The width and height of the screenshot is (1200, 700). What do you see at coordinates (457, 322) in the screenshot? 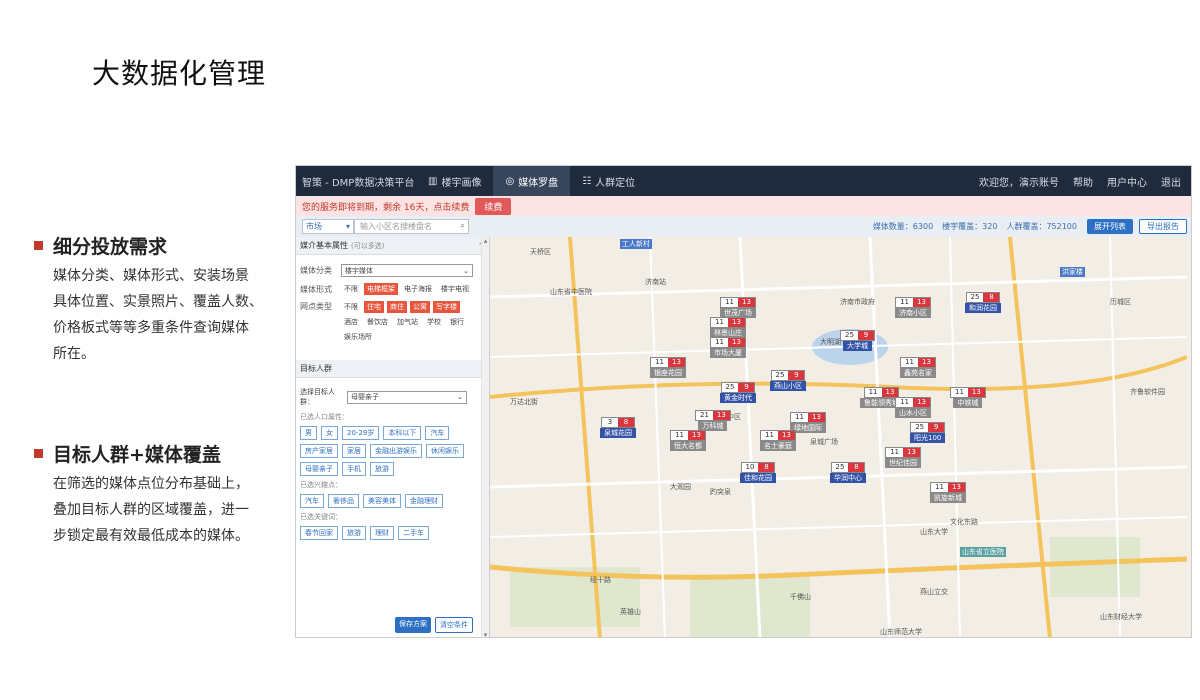
I see `site-type-chip: 银行` at bounding box center [457, 322].